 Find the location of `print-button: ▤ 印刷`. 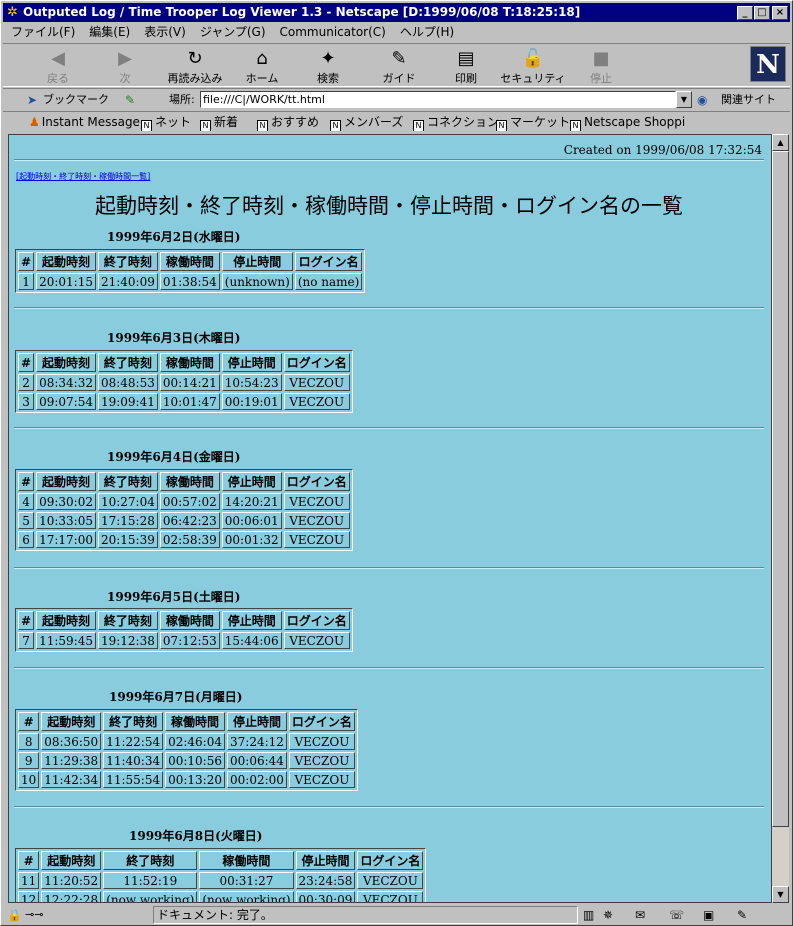

print-button: ▤ 印刷 is located at coordinates (466, 68).